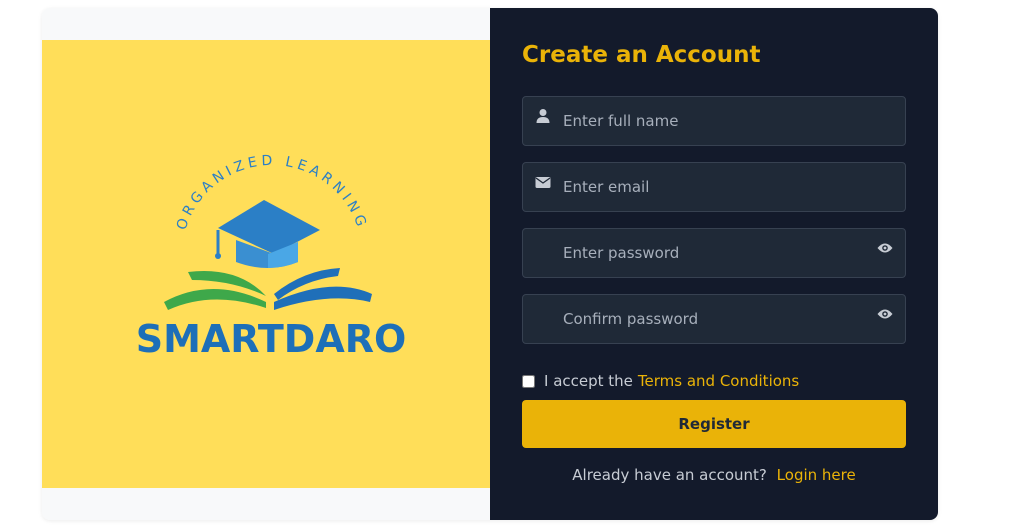  I want to click on password-field, so click(714, 253).